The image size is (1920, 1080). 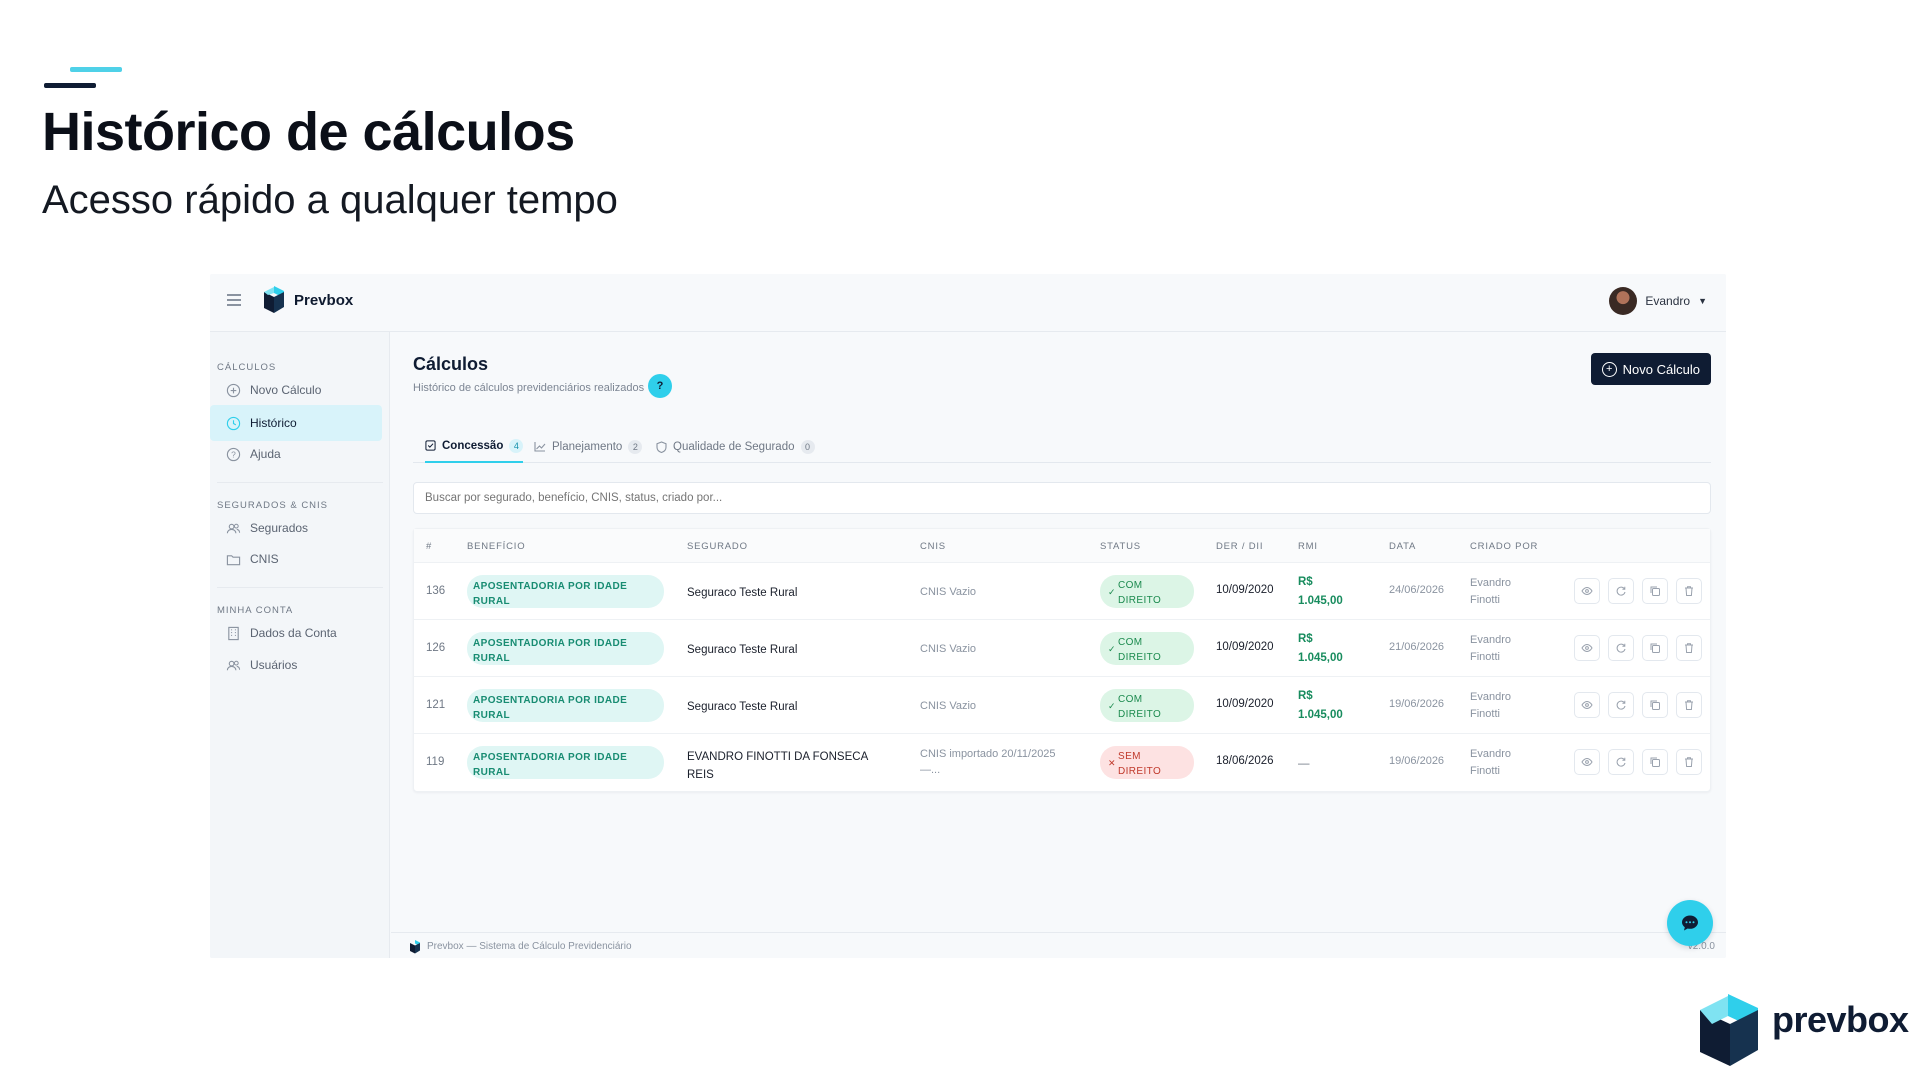 What do you see at coordinates (660, 386) in the screenshot?
I see `help-badge: ?` at bounding box center [660, 386].